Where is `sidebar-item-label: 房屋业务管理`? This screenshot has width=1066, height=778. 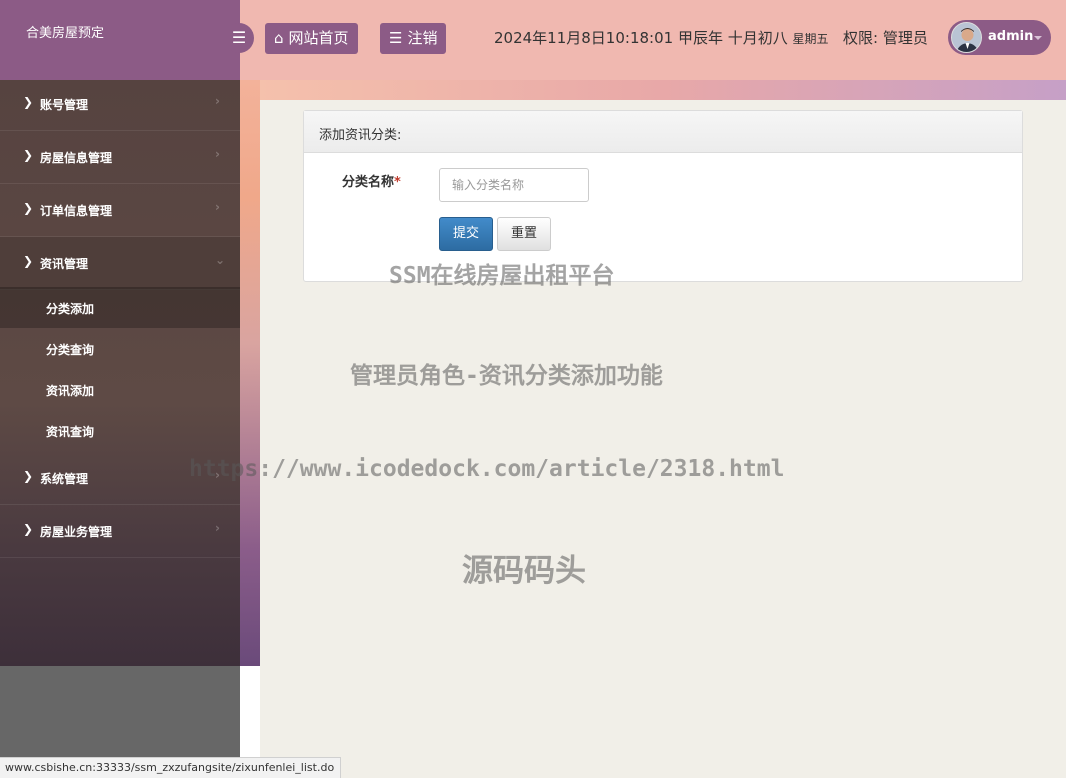
sidebar-item-label: 房屋业务管理 is located at coordinates (76, 532).